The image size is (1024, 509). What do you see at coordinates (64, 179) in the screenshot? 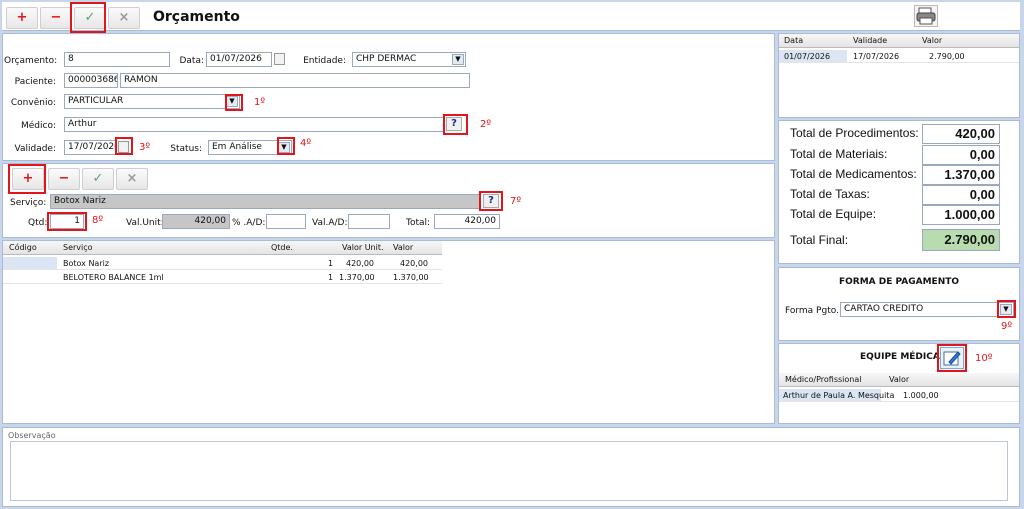
I see `remove-service-button: −` at bounding box center [64, 179].